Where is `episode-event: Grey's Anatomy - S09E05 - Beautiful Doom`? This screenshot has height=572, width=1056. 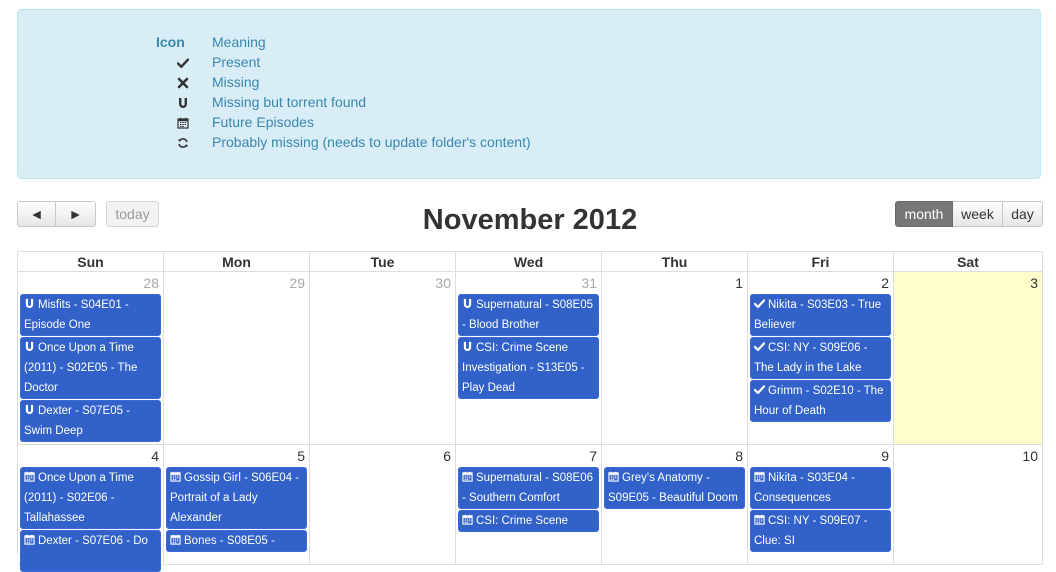 episode-event: Grey's Anatomy - S09E05 - Beautiful Doom is located at coordinates (674, 488).